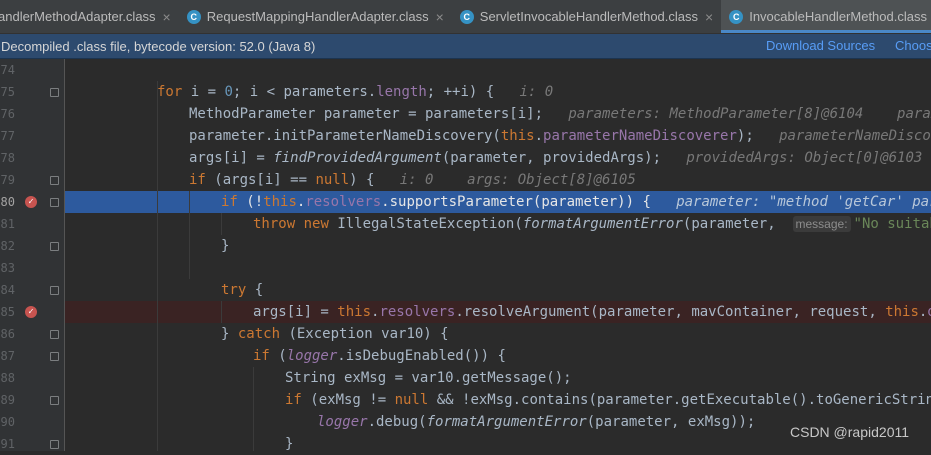  I want to click on code-line-91: }, so click(289, 442).